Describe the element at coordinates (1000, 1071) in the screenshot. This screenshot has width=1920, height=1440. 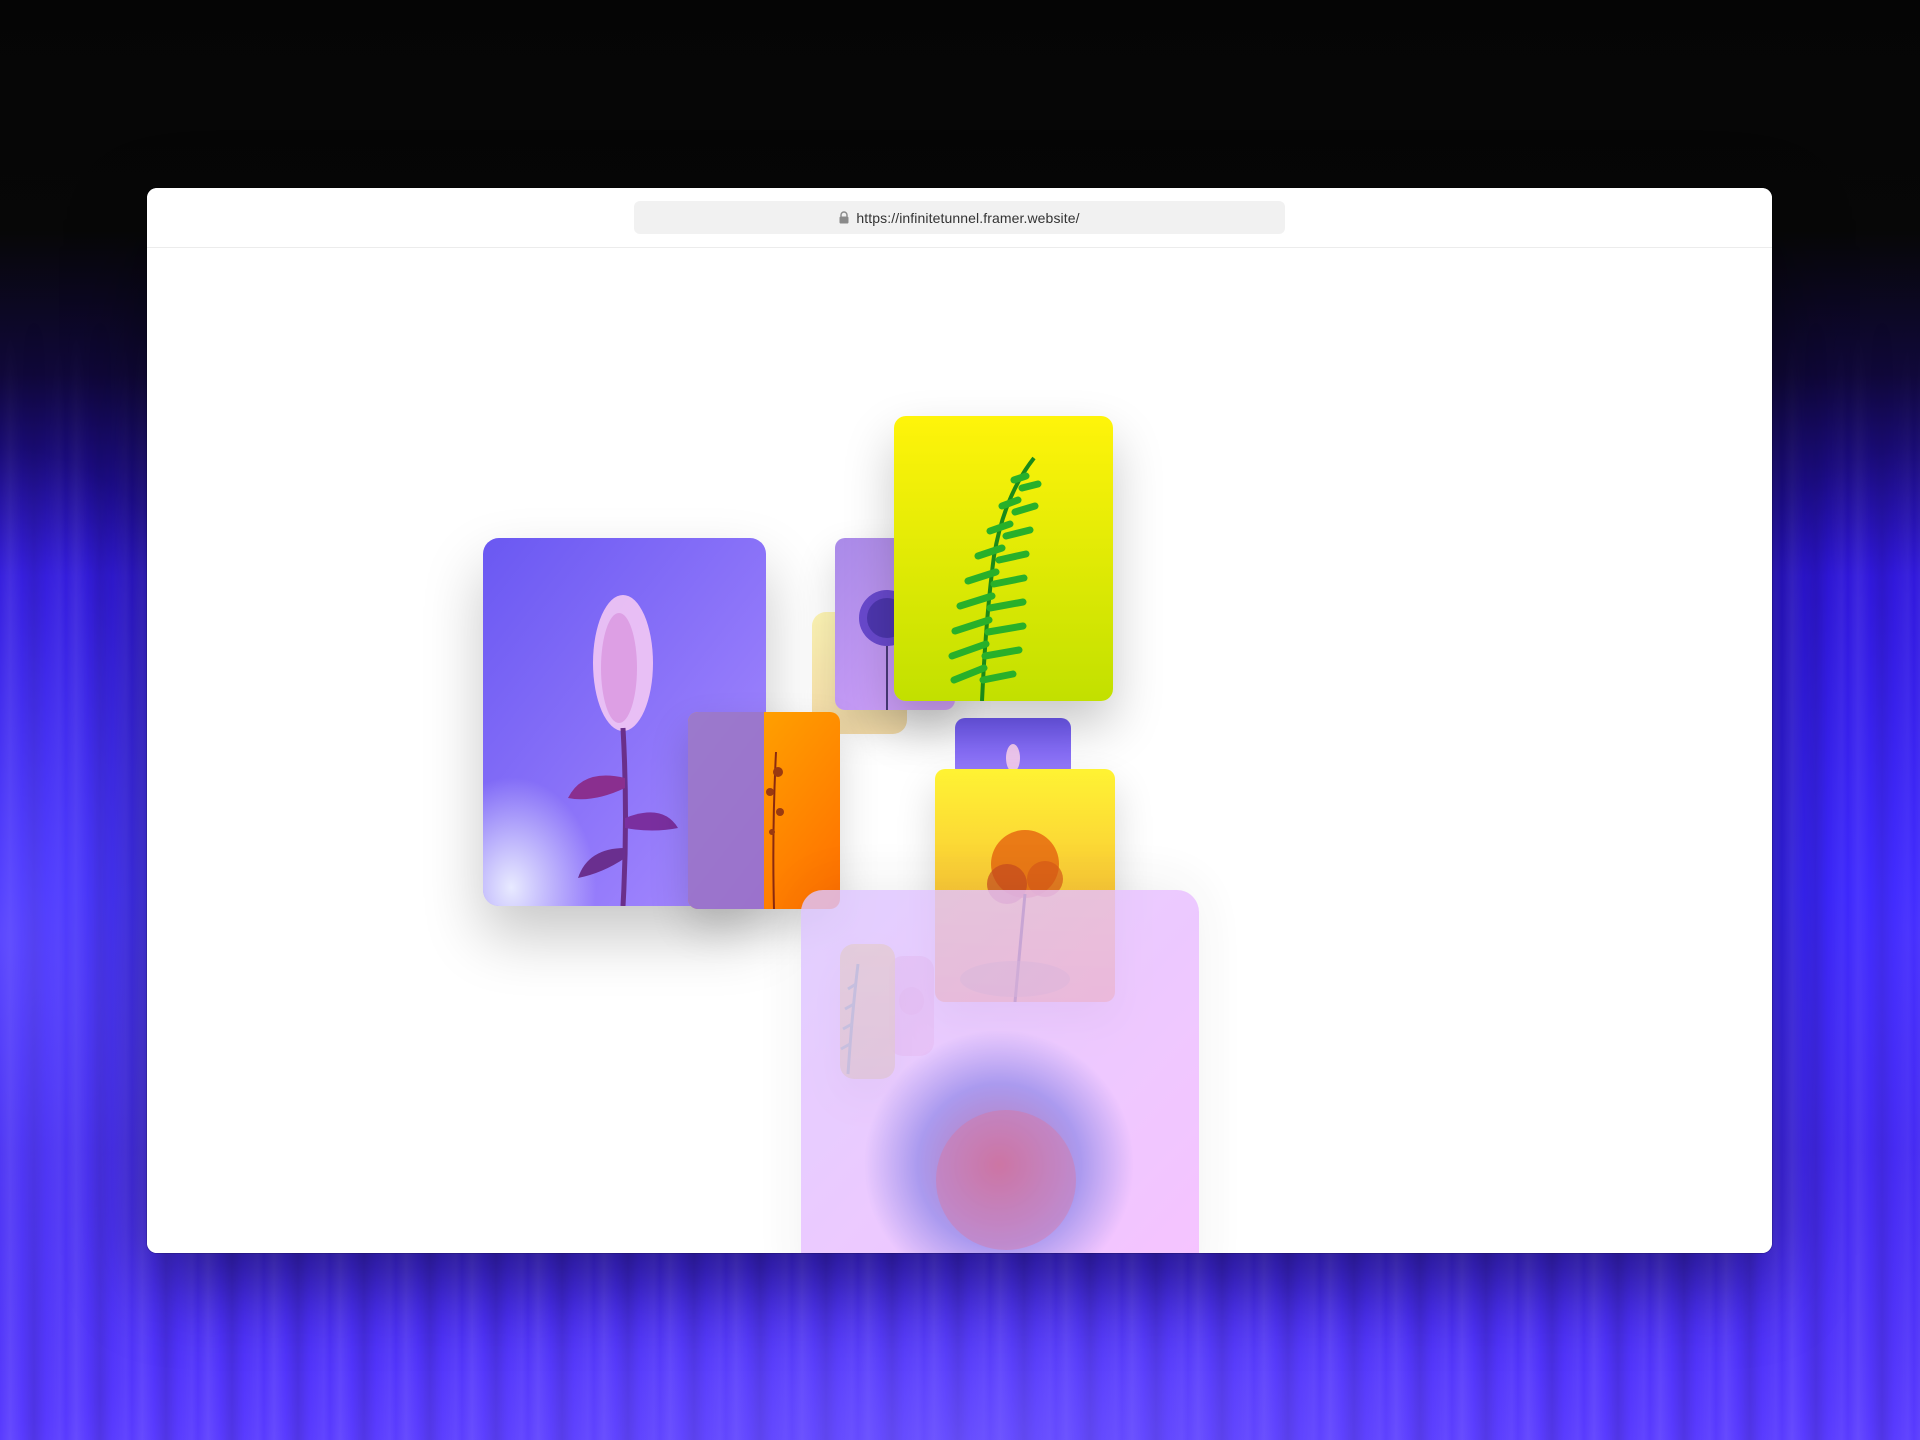
I see `card-pink-allium-large` at that location.